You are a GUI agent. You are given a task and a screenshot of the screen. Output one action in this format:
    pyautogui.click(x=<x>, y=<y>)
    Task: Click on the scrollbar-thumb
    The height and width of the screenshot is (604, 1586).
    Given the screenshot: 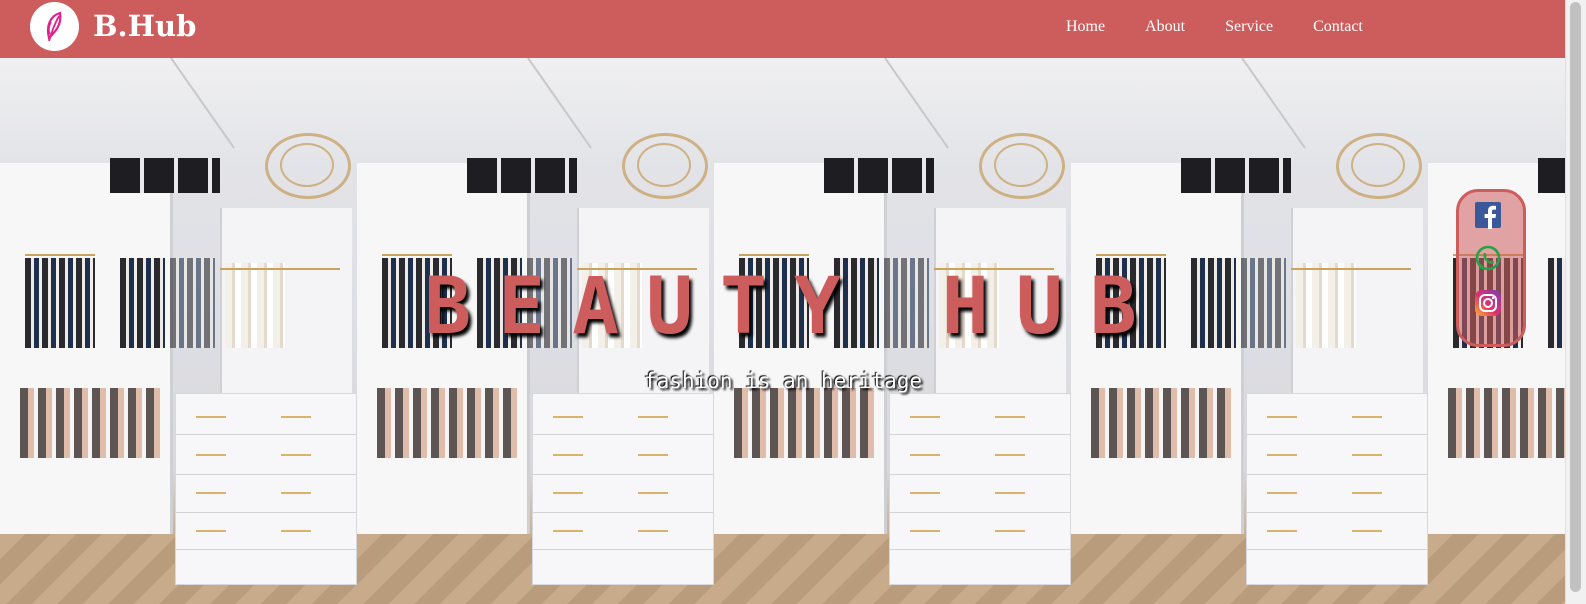 What is the action you would take?
    pyautogui.click(x=1575, y=297)
    